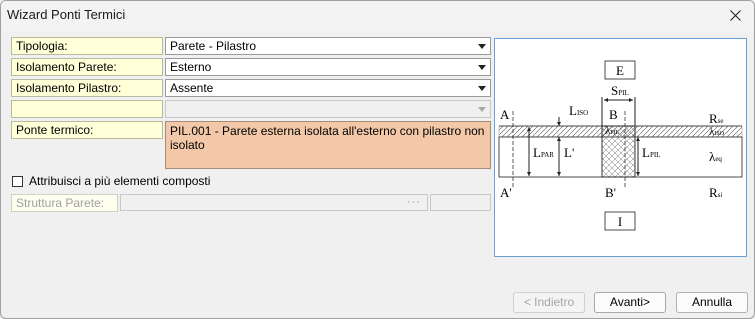  I want to click on svg-text: Rse, so click(716, 118).